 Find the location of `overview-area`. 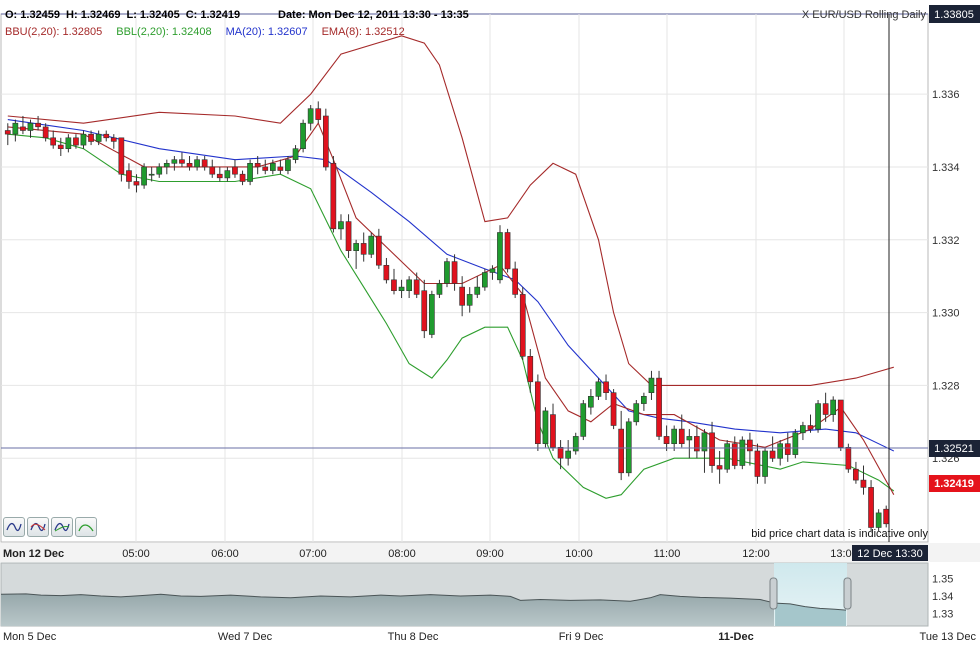

overview-area is located at coordinates (423, 609).